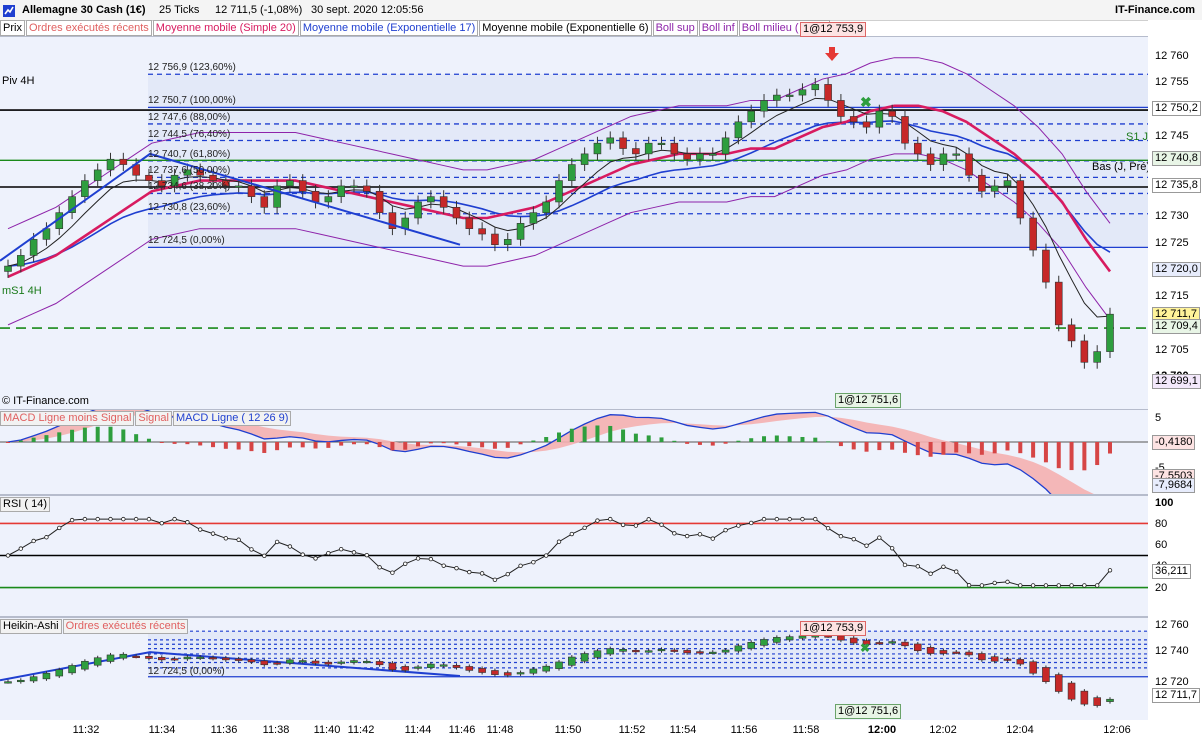 The image size is (1202, 740). What do you see at coordinates (232, 418) in the screenshot?
I see `macd-line-label: MACD Ligne ( 12 26 9)` at bounding box center [232, 418].